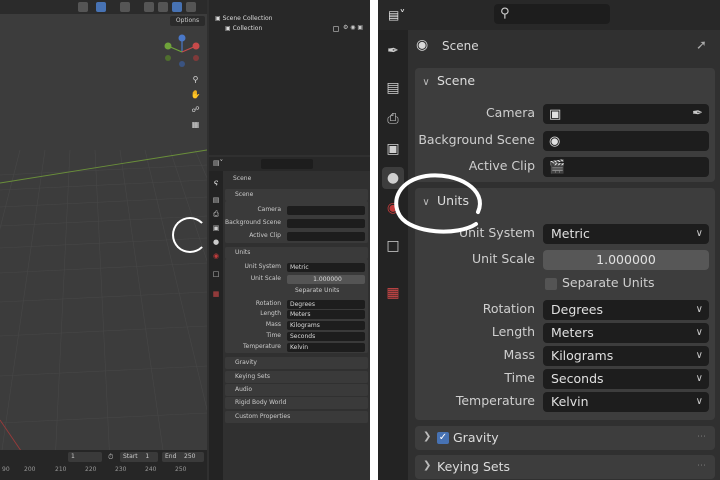 This screenshot has height=480, width=720. I want to click on keying-sets-panel: ❯ Keying Sets ⋯, so click(565, 467).